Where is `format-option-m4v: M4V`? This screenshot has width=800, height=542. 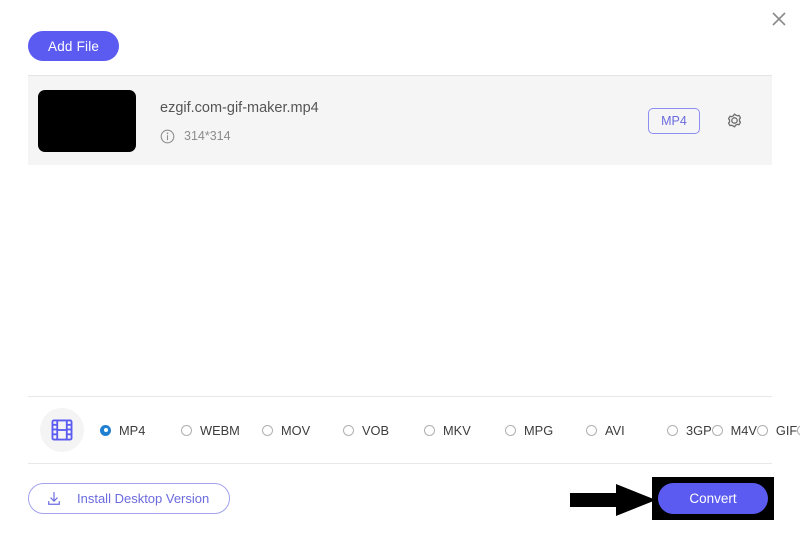 format-option-m4v: M4V is located at coordinates (734, 430).